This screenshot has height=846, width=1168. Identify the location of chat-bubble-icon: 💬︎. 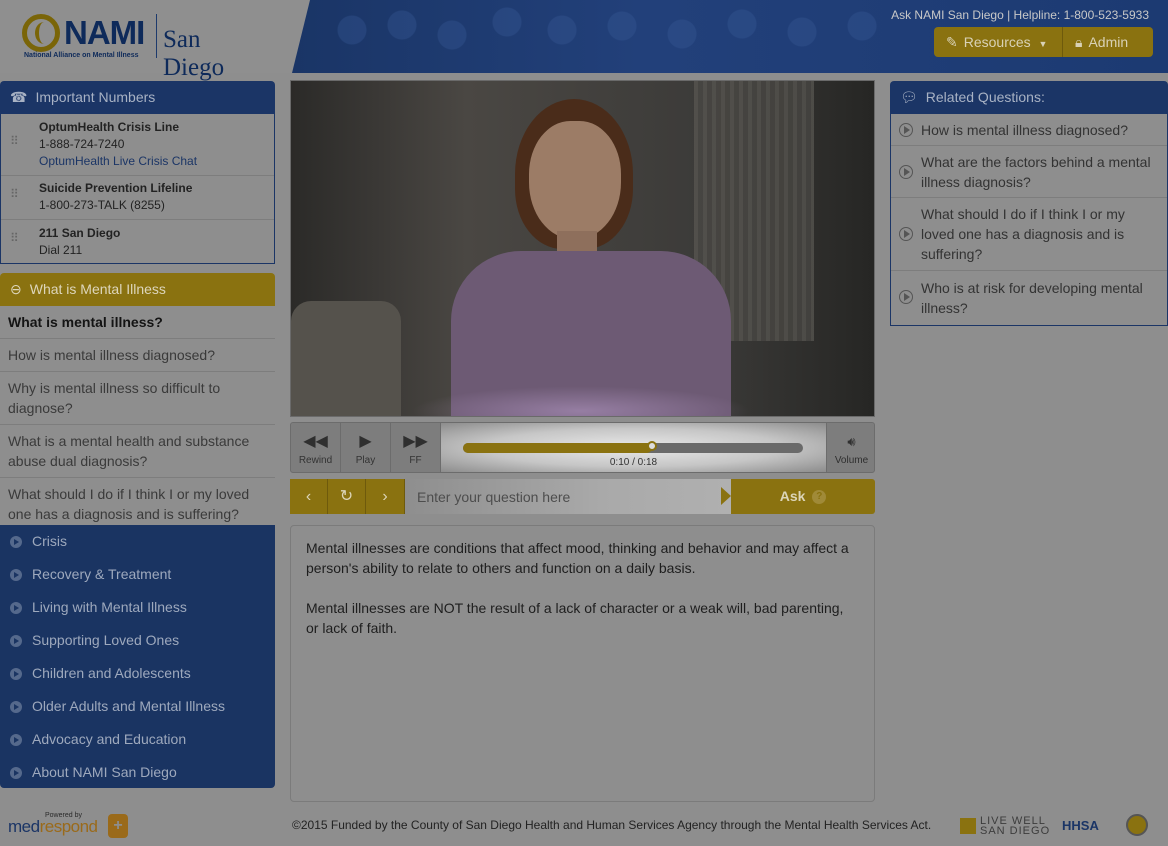
(909, 97).